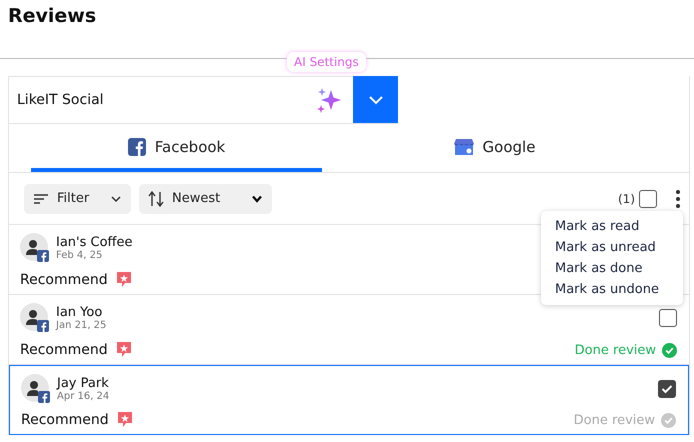  Describe the element at coordinates (612, 247) in the screenshot. I see `menu-item: Mark as unread` at that location.